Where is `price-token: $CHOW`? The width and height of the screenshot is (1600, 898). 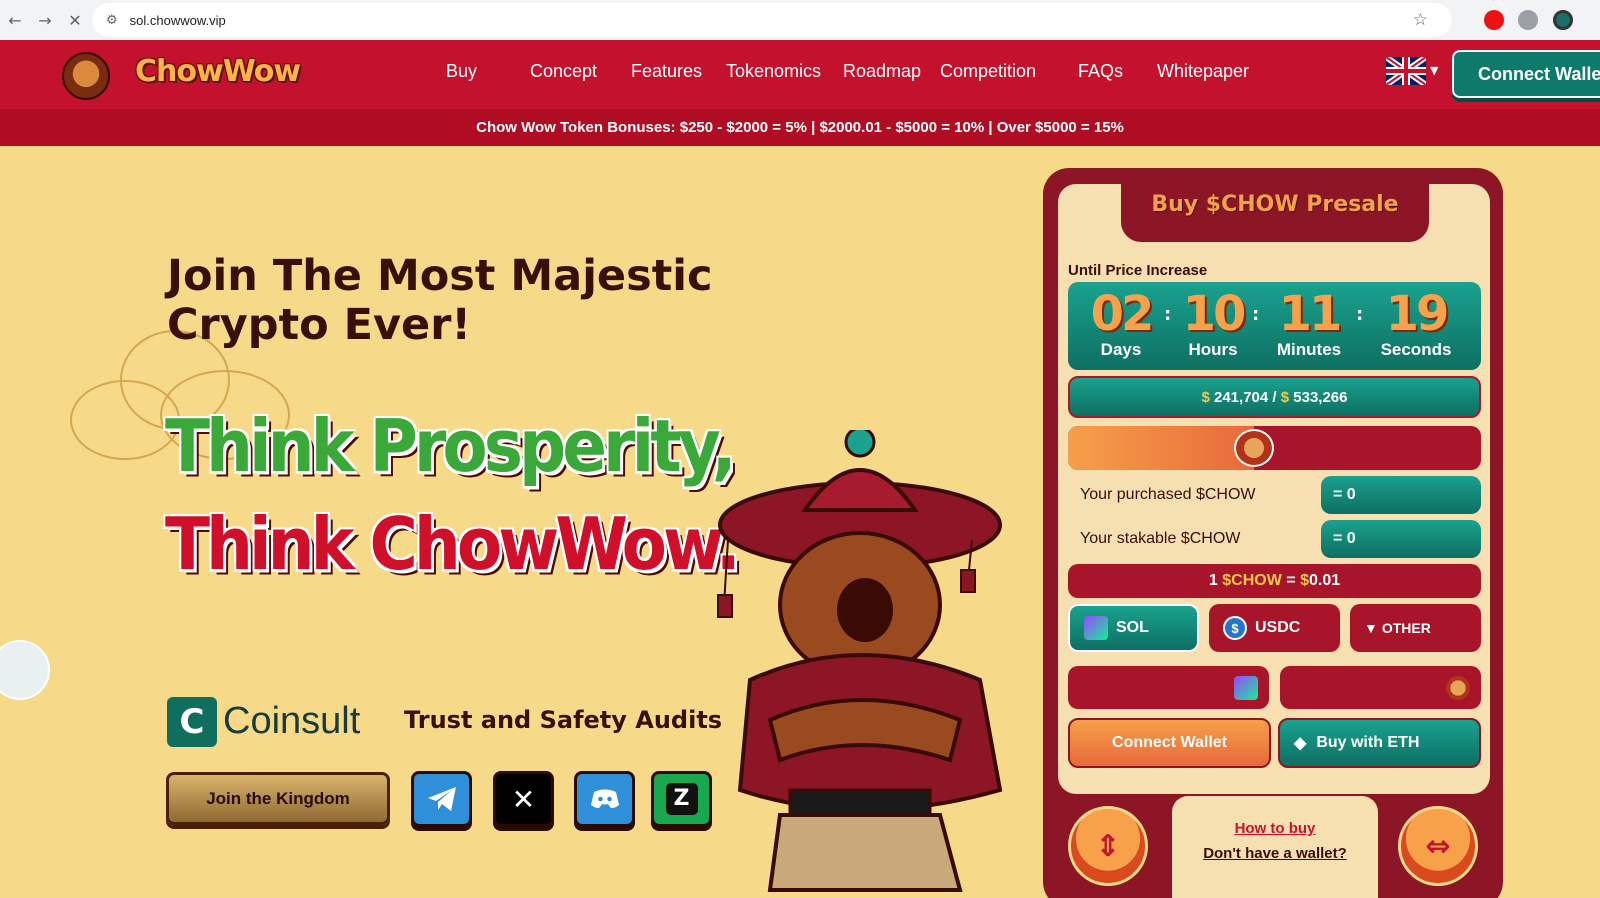
price-token: $CHOW is located at coordinates (1252, 580).